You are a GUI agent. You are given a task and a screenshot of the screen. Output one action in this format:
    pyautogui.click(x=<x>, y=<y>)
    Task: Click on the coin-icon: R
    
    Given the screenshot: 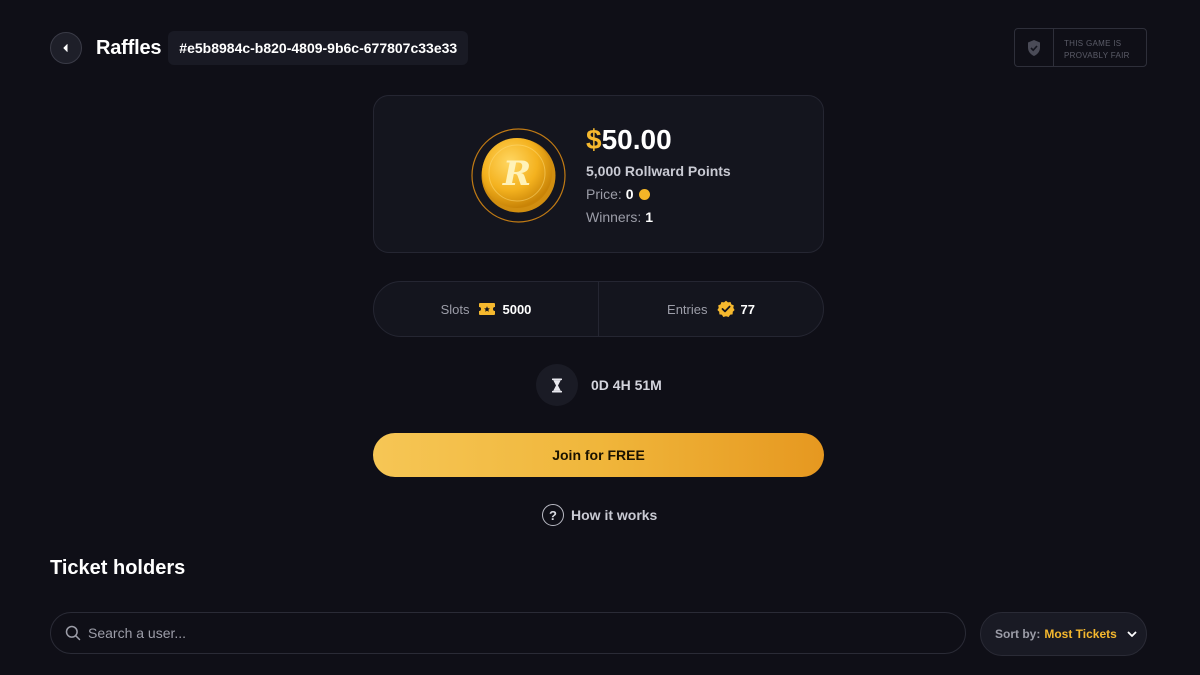 What is the action you would take?
    pyautogui.click(x=518, y=175)
    